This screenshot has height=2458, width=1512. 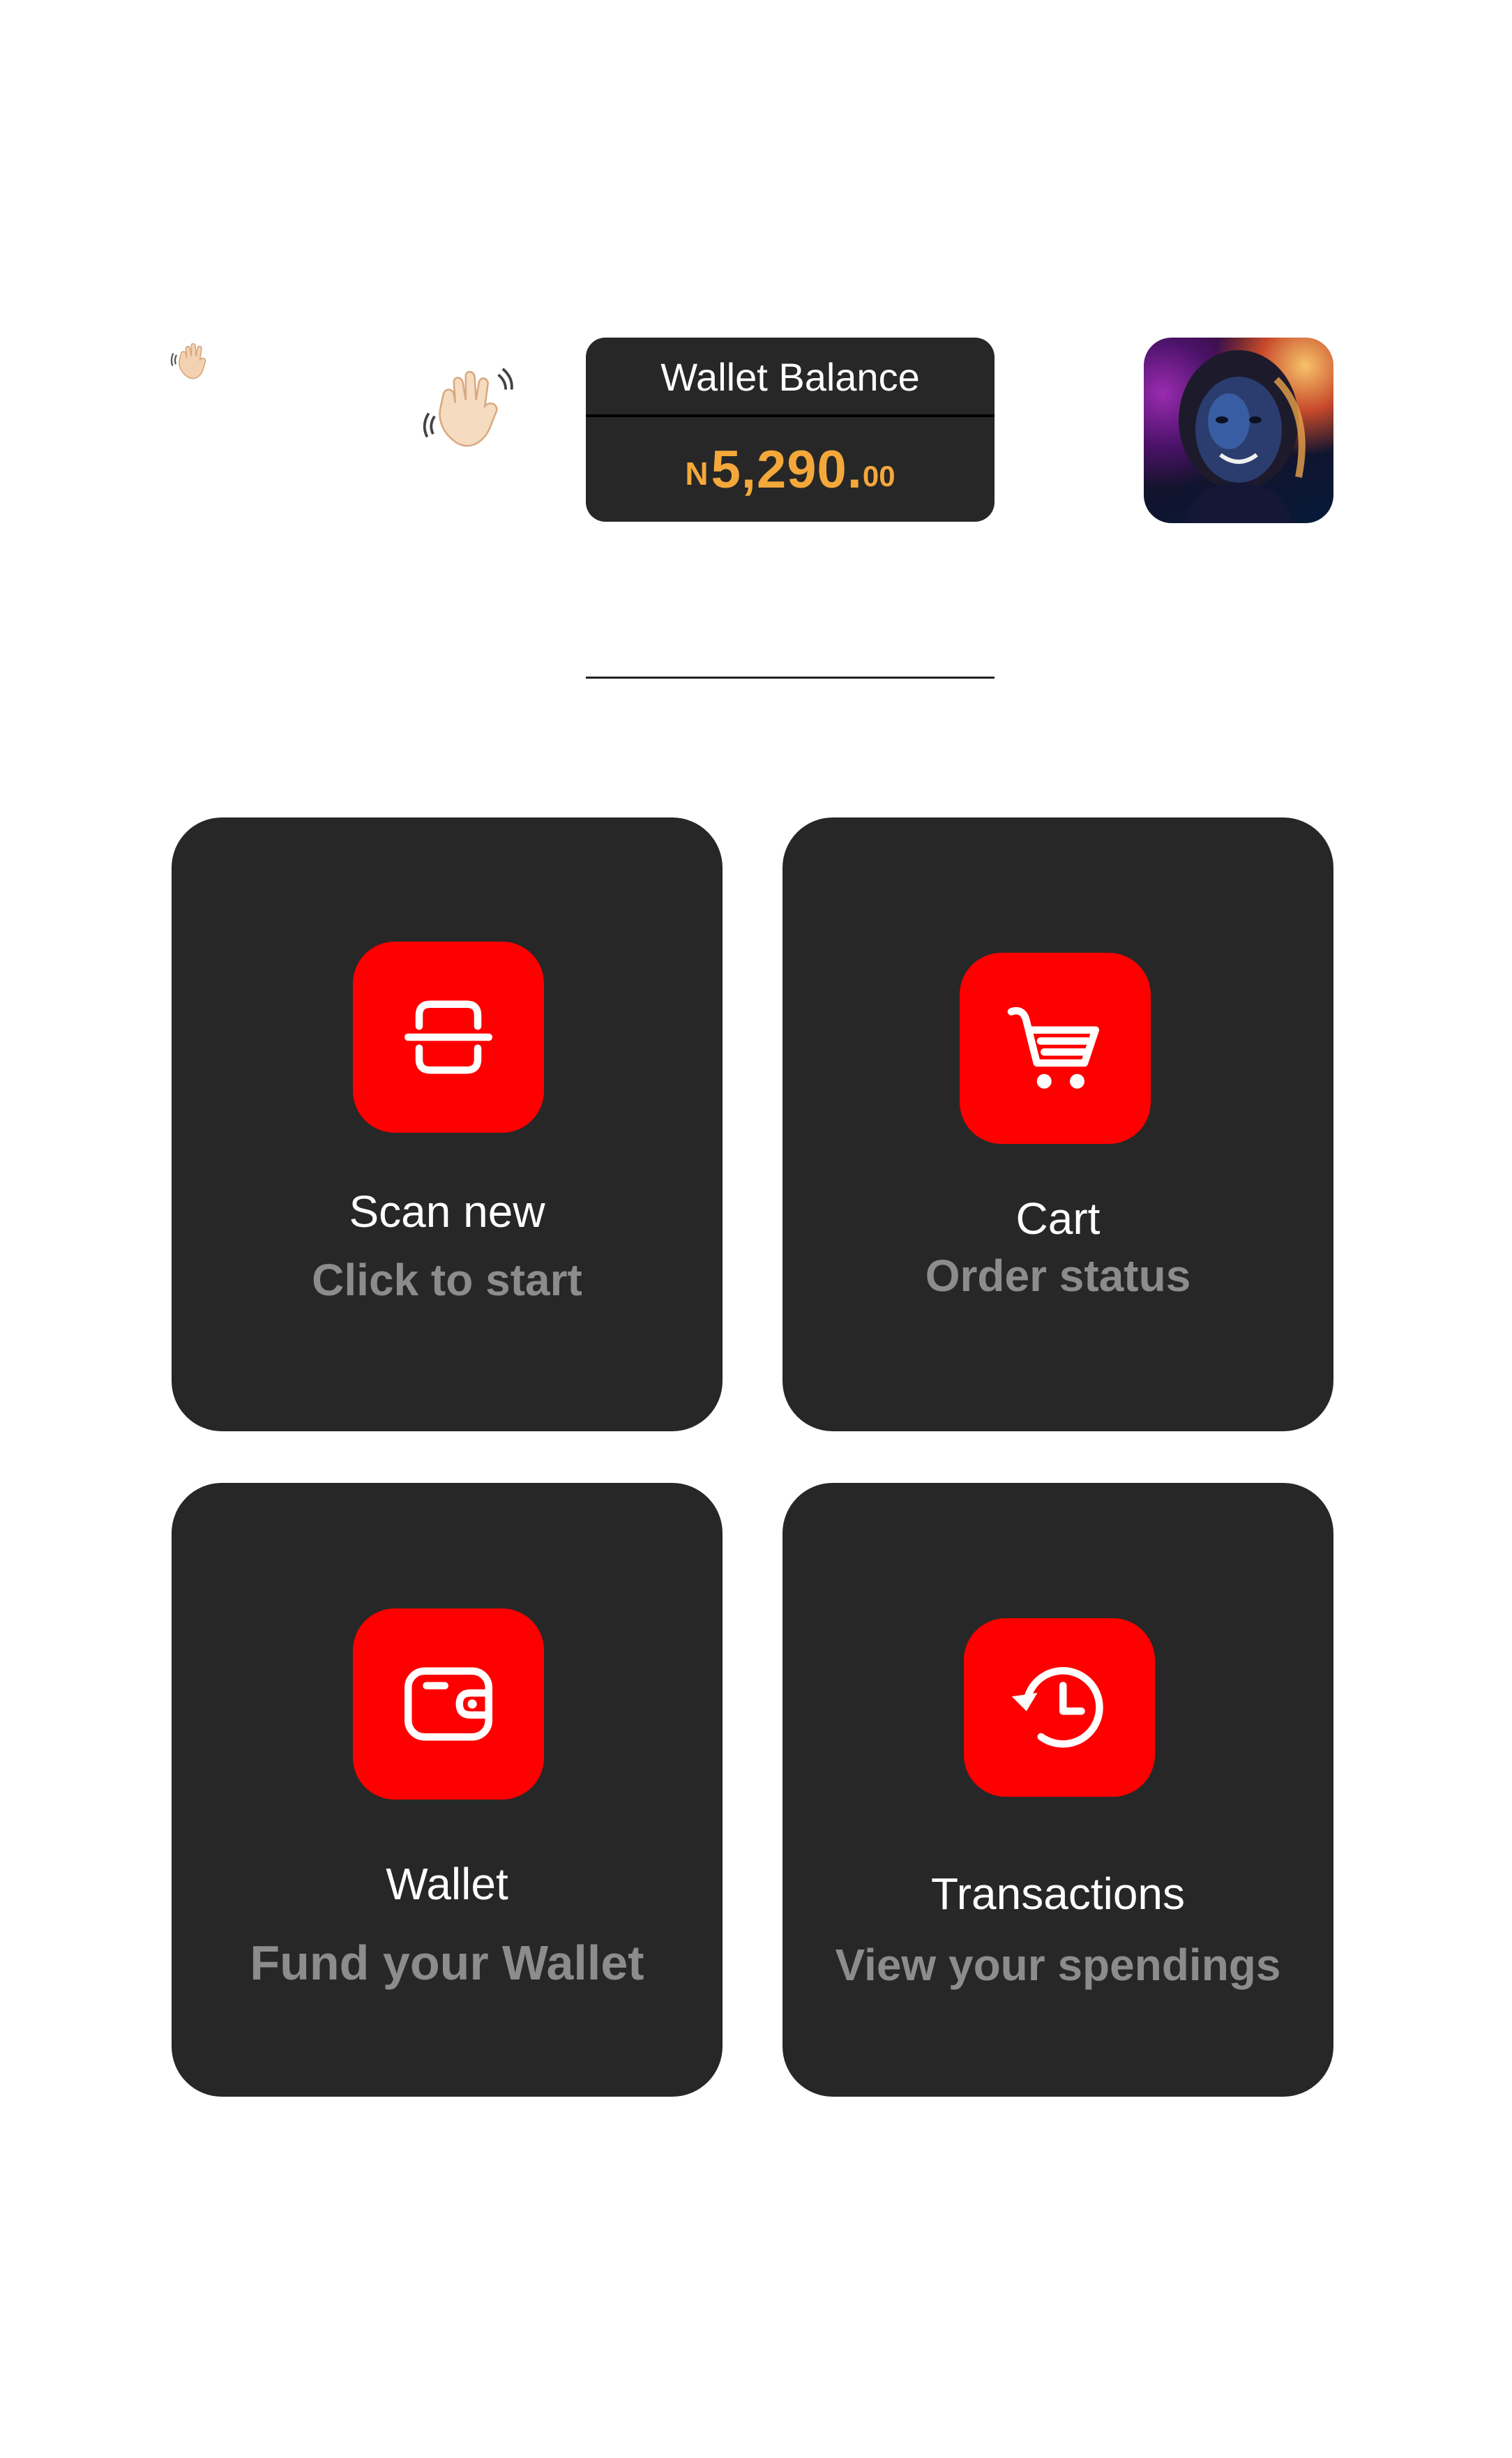 What do you see at coordinates (1058, 1276) in the screenshot?
I see `card-subtitle: Order status` at bounding box center [1058, 1276].